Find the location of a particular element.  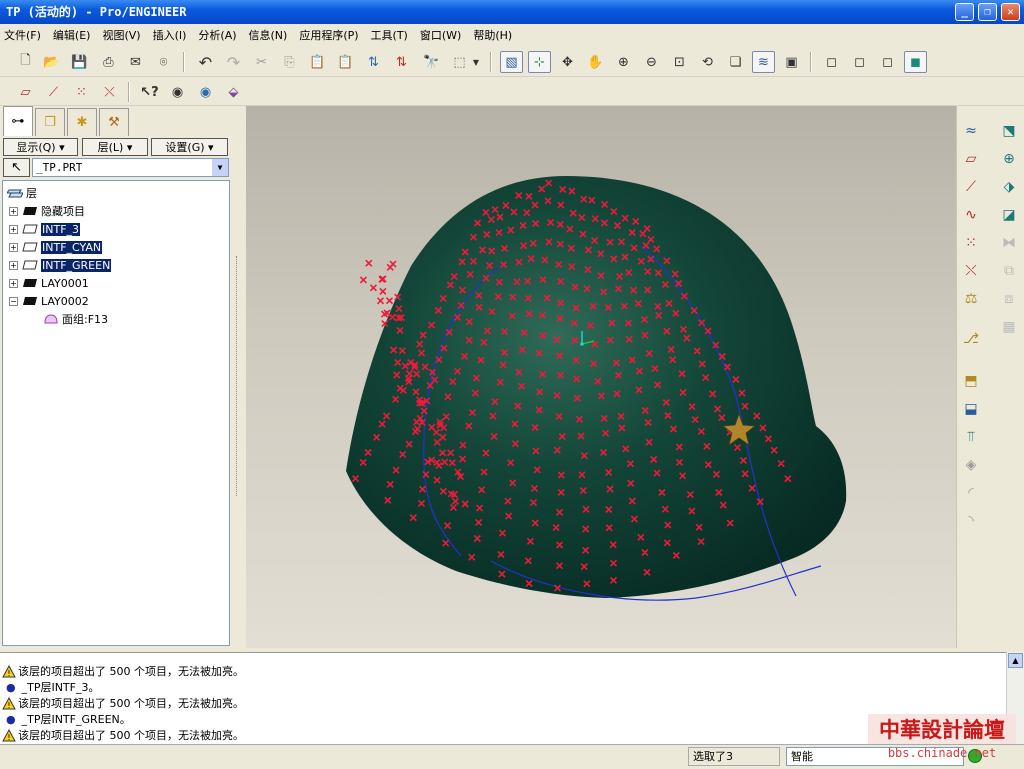

menu-info: 信息(N) is located at coordinates (268, 35).